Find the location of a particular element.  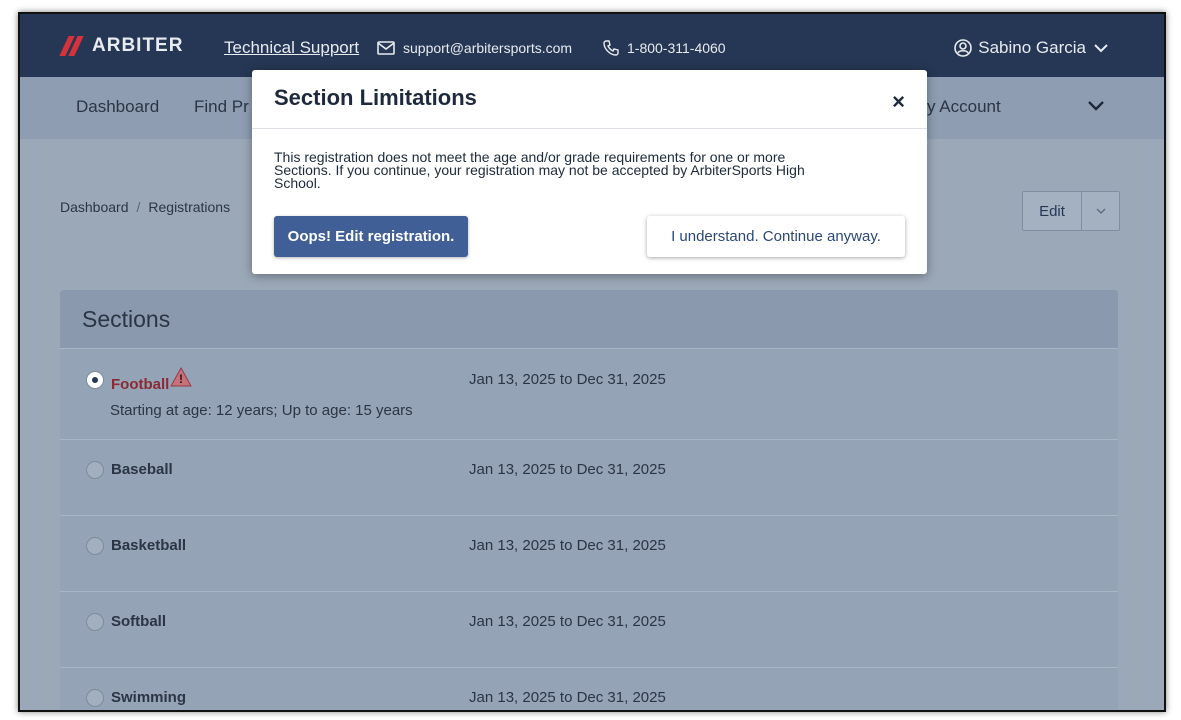

section-name: Football is located at coordinates (140, 384).